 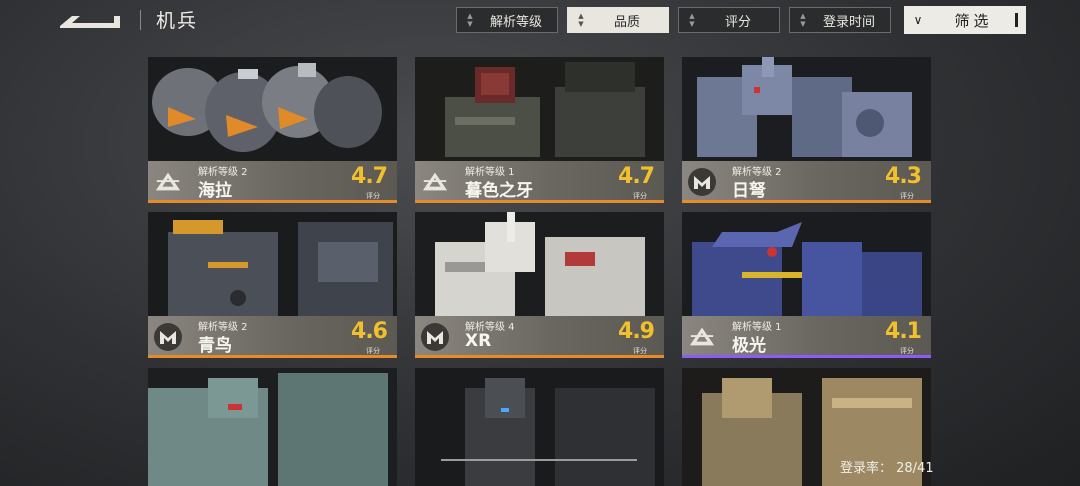 What do you see at coordinates (918, 20) in the screenshot?
I see `chevron-down-icon: ∨` at bounding box center [918, 20].